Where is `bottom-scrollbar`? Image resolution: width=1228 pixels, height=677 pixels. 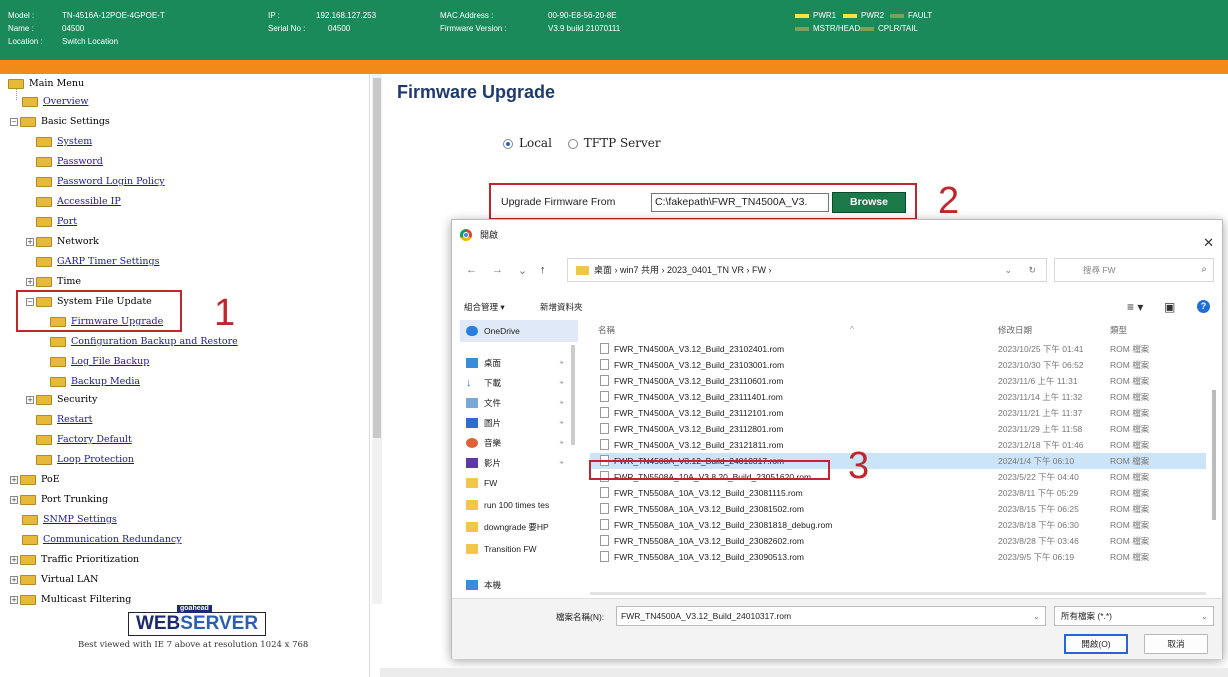 bottom-scrollbar is located at coordinates (804, 672).